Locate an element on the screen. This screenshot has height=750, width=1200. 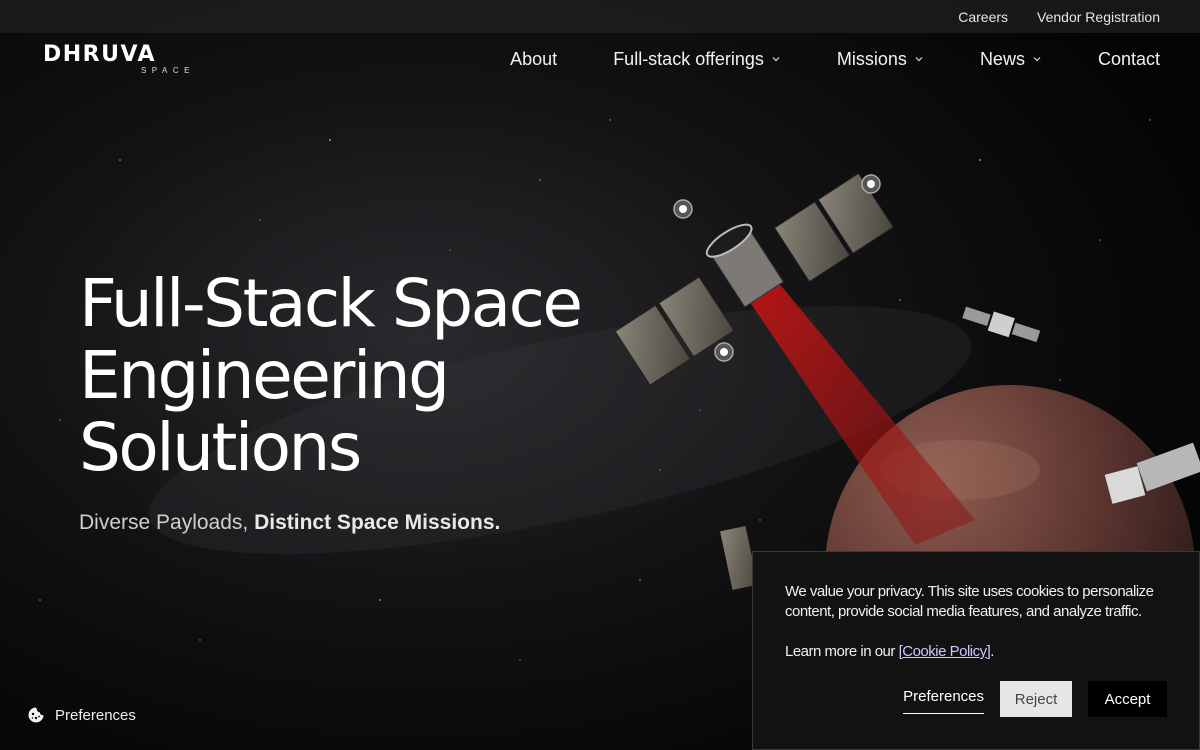
reject-button: Reject is located at coordinates (1036, 699).